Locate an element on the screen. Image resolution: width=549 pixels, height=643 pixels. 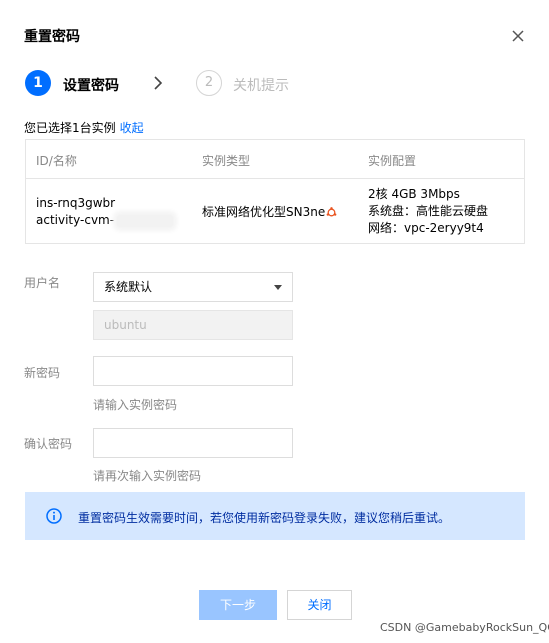
dropdown-caret-icon is located at coordinates (278, 287).